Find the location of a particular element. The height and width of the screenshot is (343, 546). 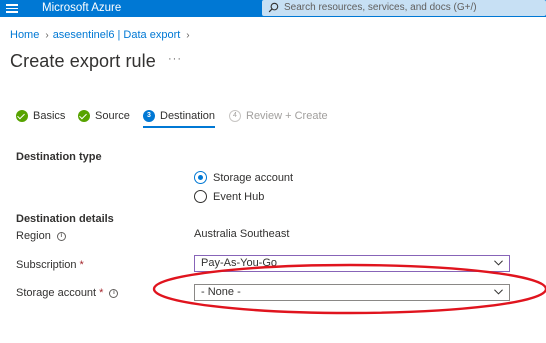

step-number-badge: 3 is located at coordinates (149, 116).